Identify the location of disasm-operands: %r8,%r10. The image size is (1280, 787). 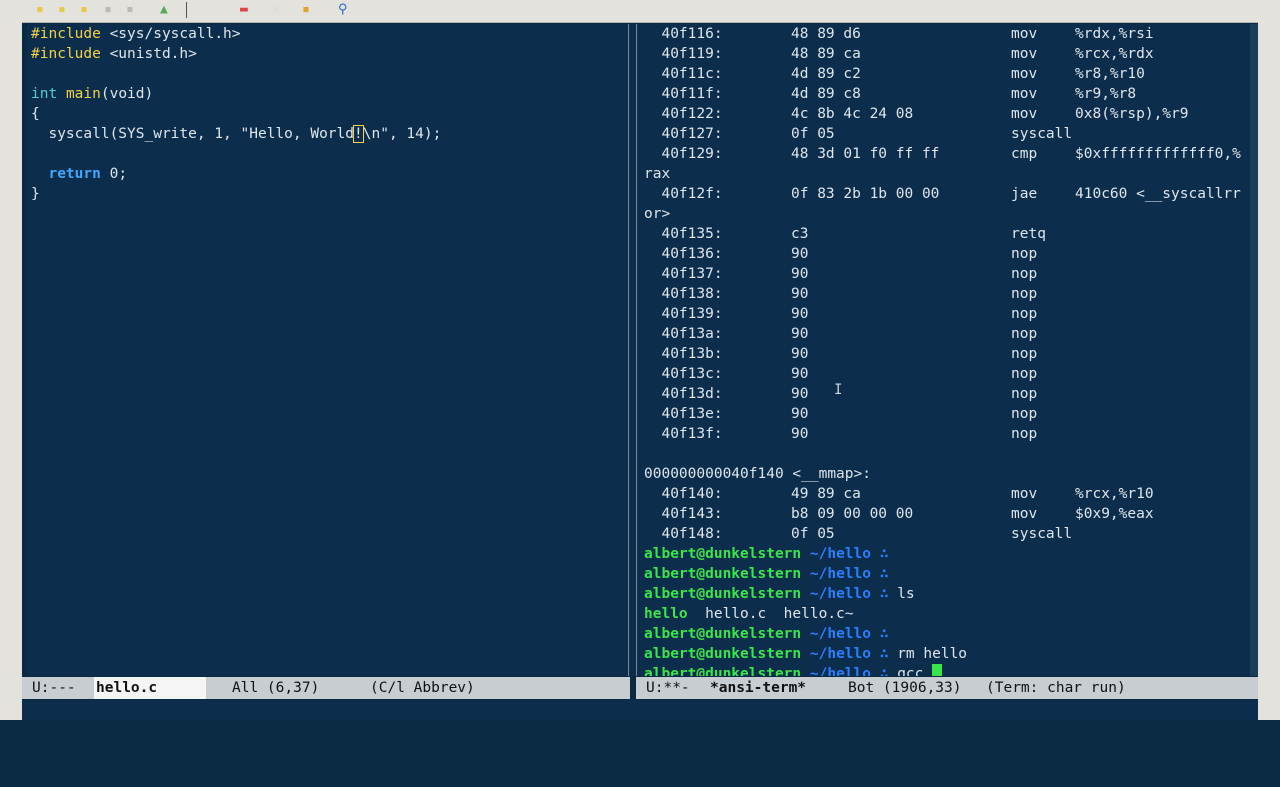
(1110, 74).